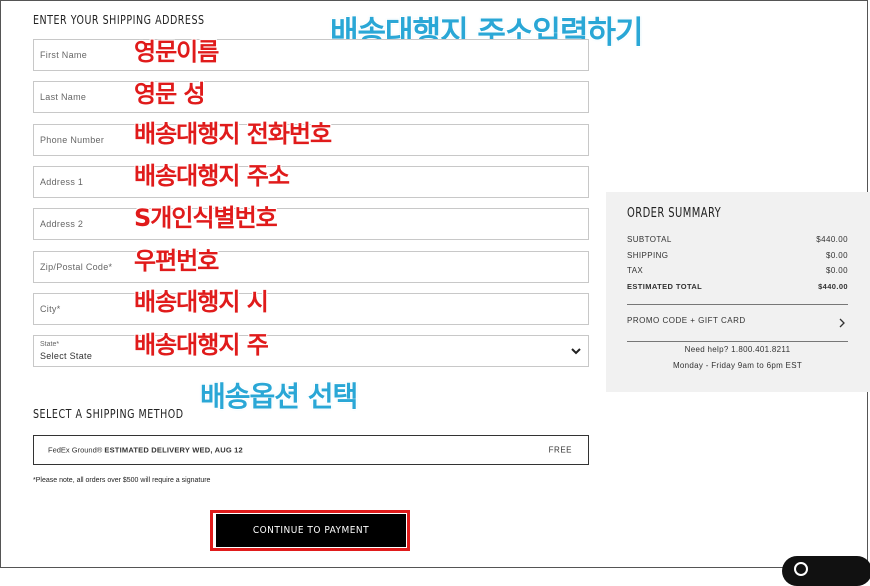 The width and height of the screenshot is (870, 586). What do you see at coordinates (311, 267) in the screenshot?
I see `zip-code-field: Zip/Postal Code*` at bounding box center [311, 267].